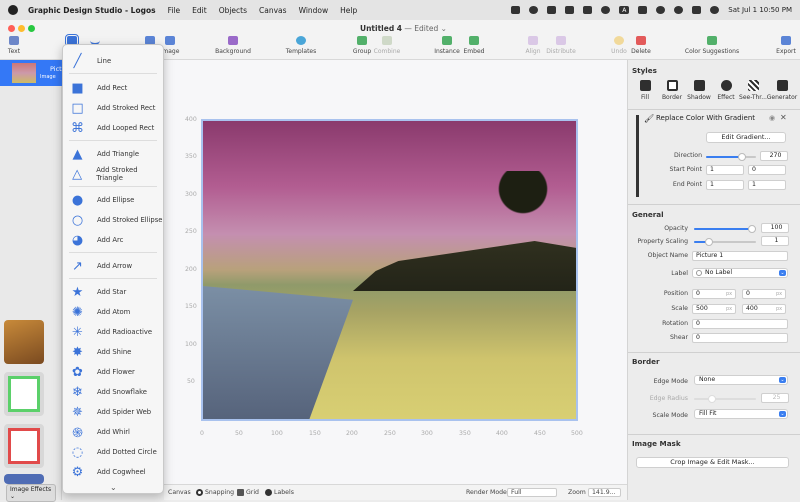 The width and height of the screenshot is (800, 502). What do you see at coordinates (19, 45) in the screenshot?
I see `text-tool: Text` at bounding box center [19, 45].